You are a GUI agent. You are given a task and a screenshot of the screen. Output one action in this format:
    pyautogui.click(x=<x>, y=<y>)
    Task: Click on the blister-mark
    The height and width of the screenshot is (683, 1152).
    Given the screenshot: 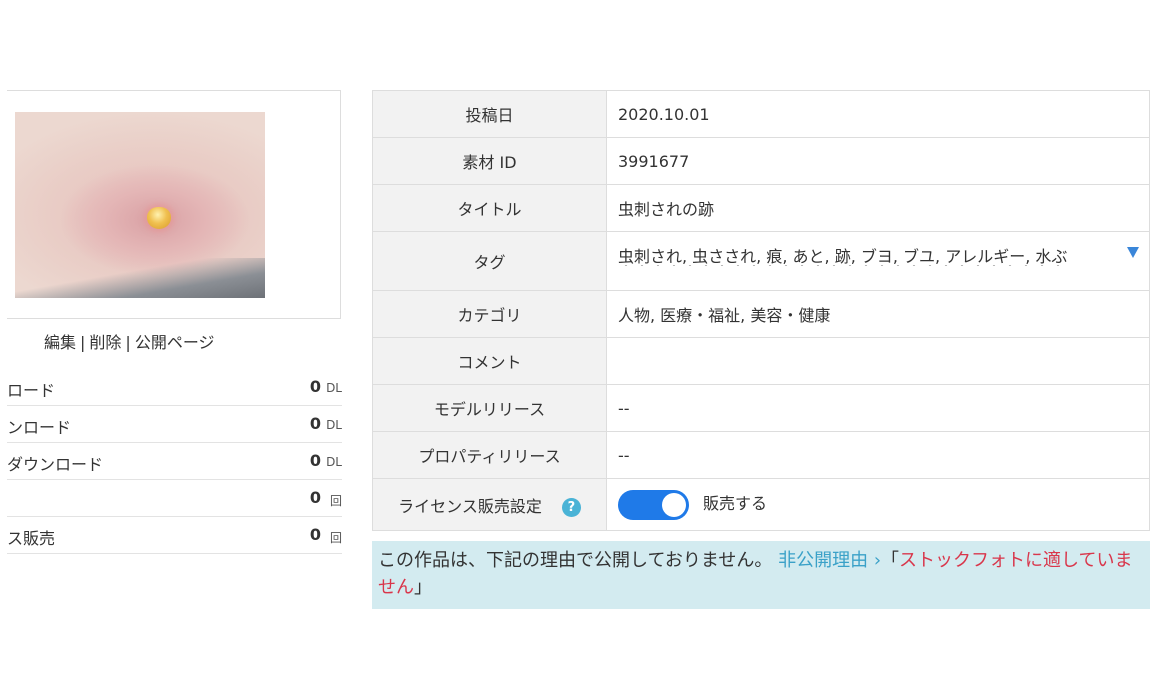 What is the action you would take?
    pyautogui.click(x=159, y=218)
    